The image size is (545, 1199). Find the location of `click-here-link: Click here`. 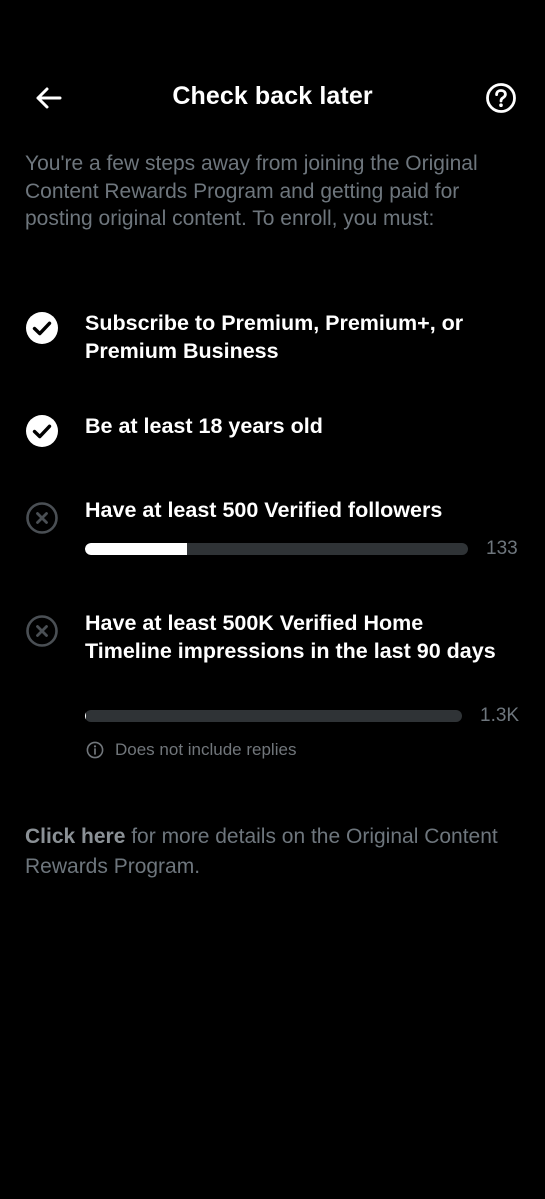

click-here-link: Click here is located at coordinates (75, 836).